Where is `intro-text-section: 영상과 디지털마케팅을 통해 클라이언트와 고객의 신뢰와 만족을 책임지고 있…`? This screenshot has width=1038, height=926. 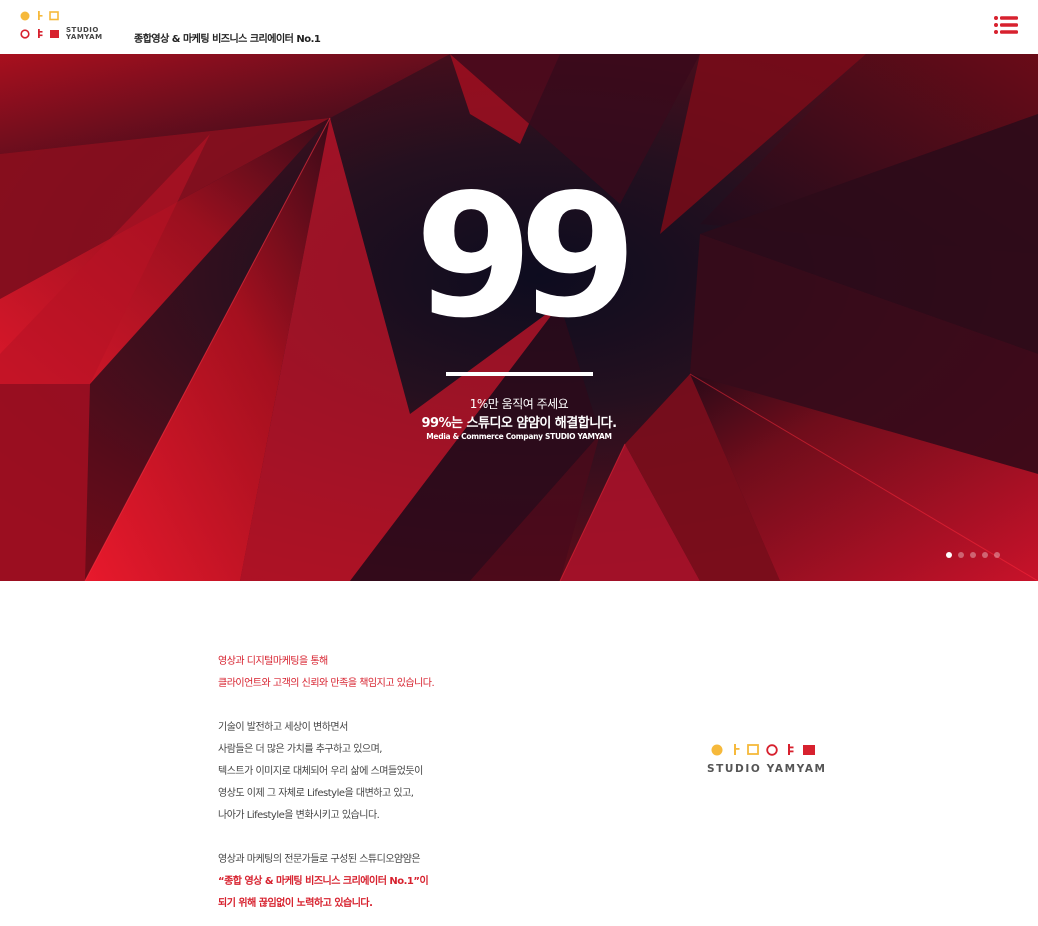 intro-text-section: 영상과 디지털마케팅을 통해 클라이언트와 고객의 신뢰와 만족을 책임지고 있… is located at coordinates (448, 783).